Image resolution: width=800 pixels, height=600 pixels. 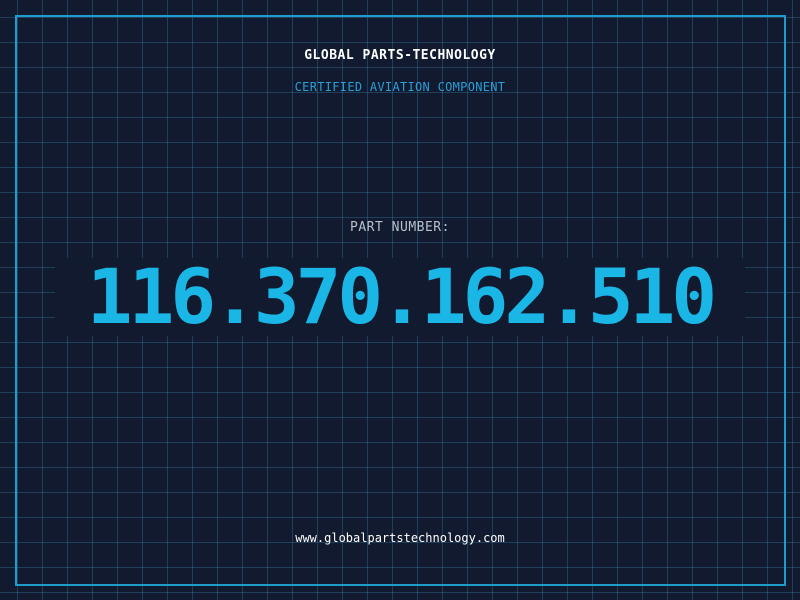 I want to click on part-number-panel: 116.370.162.510, so click(x=400, y=297).